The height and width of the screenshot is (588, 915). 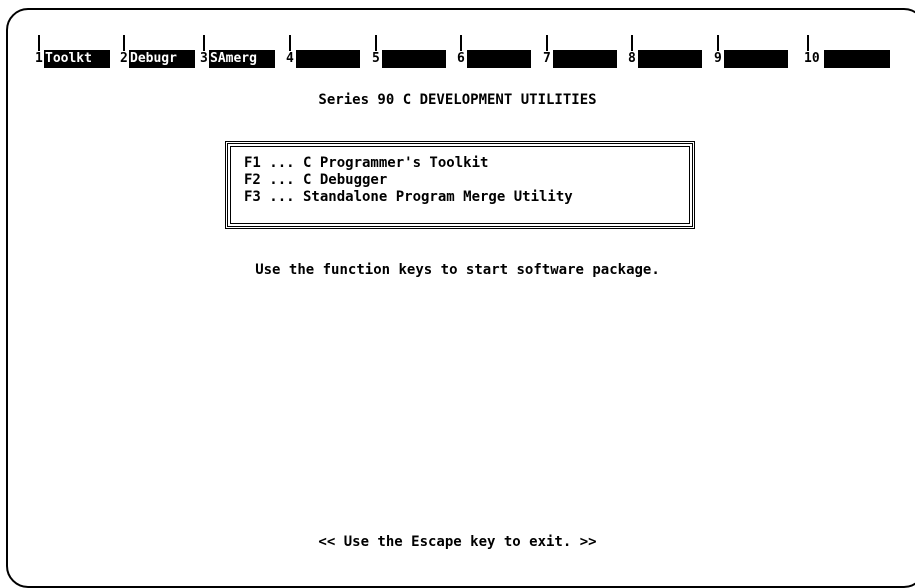 What do you see at coordinates (204, 58) in the screenshot?
I see `fkey-number: 3` at bounding box center [204, 58].